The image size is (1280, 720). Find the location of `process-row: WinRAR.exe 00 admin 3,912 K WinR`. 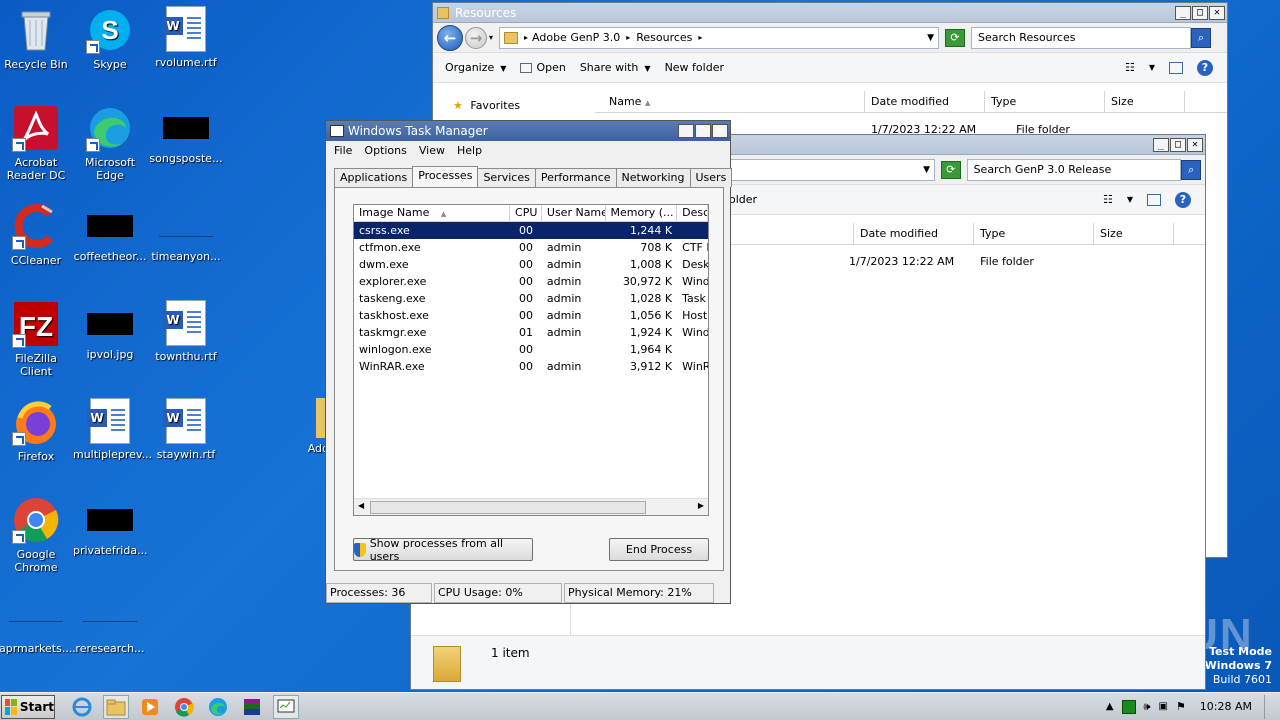

process-row: WinRAR.exe 00 admin 3,912 K WinR is located at coordinates (531, 366).